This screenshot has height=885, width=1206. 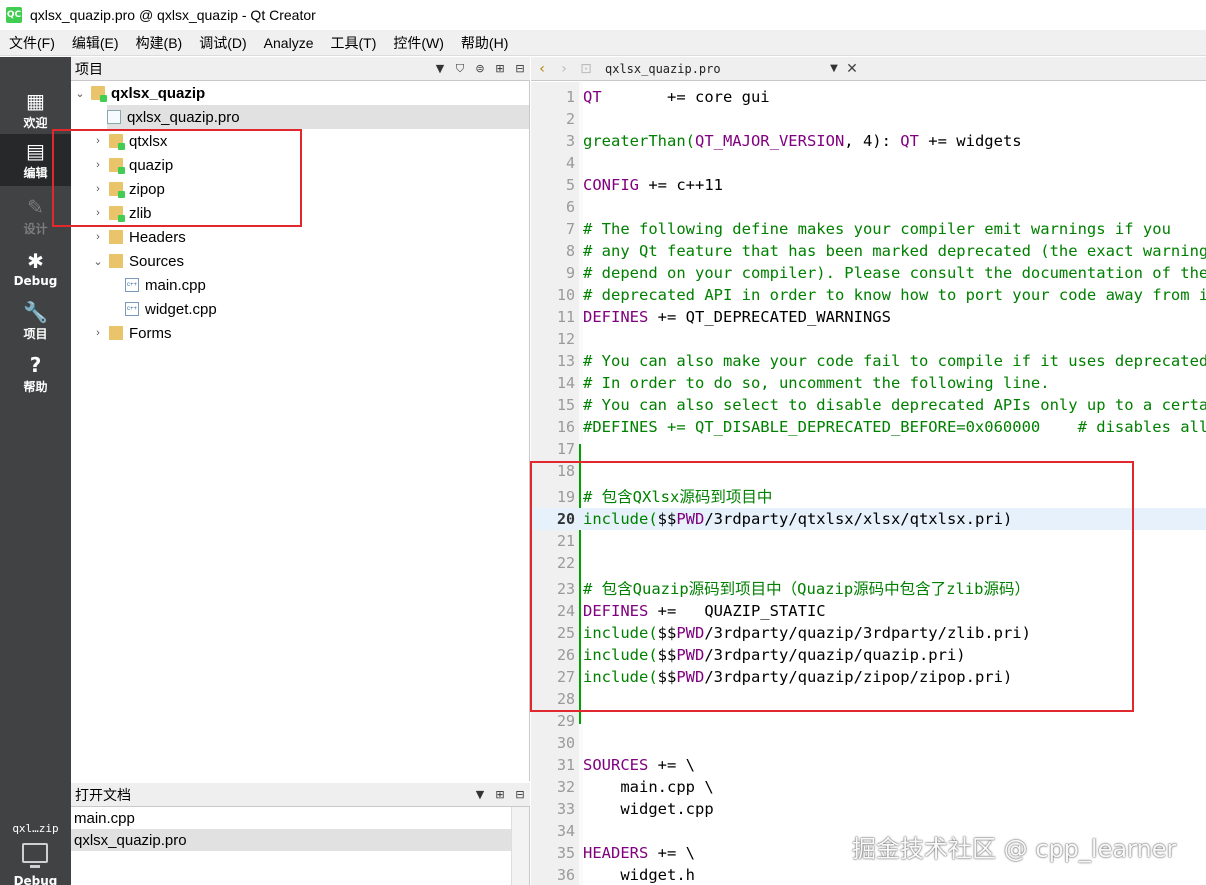 What do you see at coordinates (222, 43) in the screenshot?
I see `menu-debug: 调试(D)` at bounding box center [222, 43].